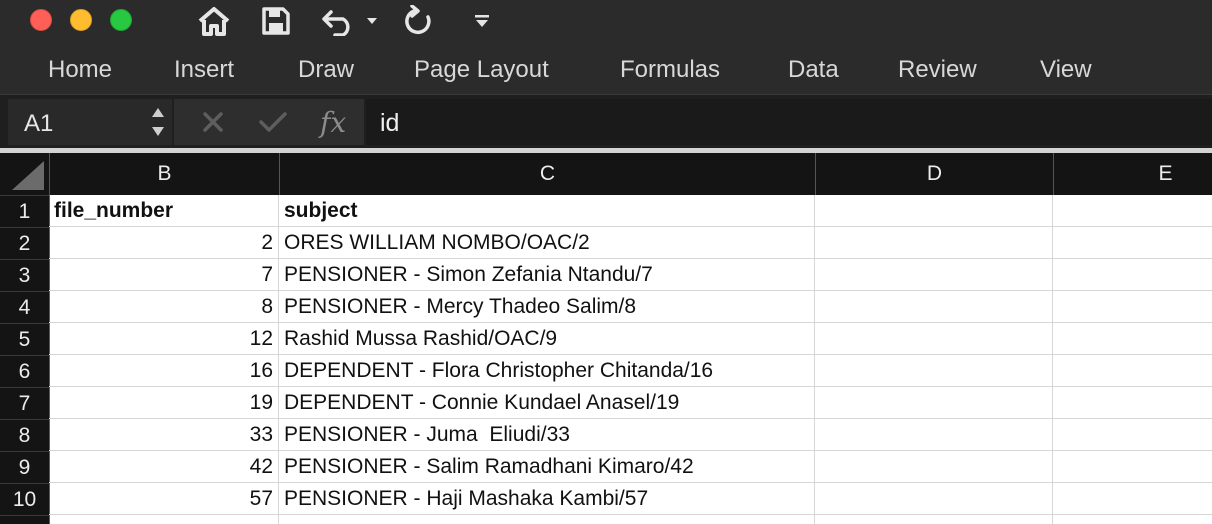 The height and width of the screenshot is (524, 1212). Describe the element at coordinates (24, 339) in the screenshot. I see `row-header-5: 5` at that location.